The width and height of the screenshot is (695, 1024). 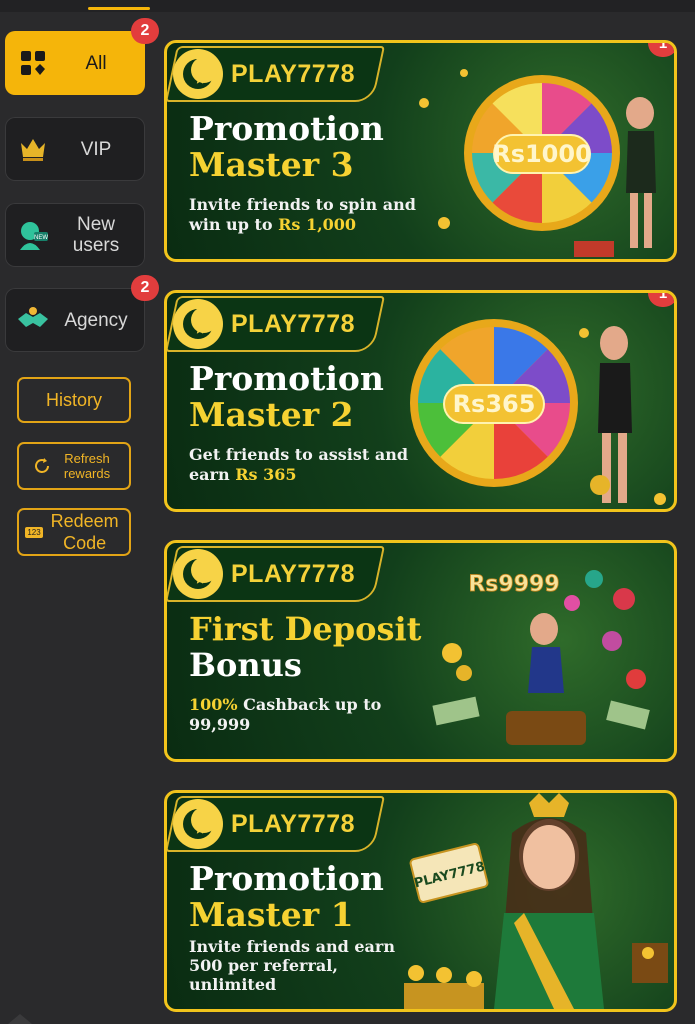 I want to click on desc-line: unlimited, so click(x=233, y=984).